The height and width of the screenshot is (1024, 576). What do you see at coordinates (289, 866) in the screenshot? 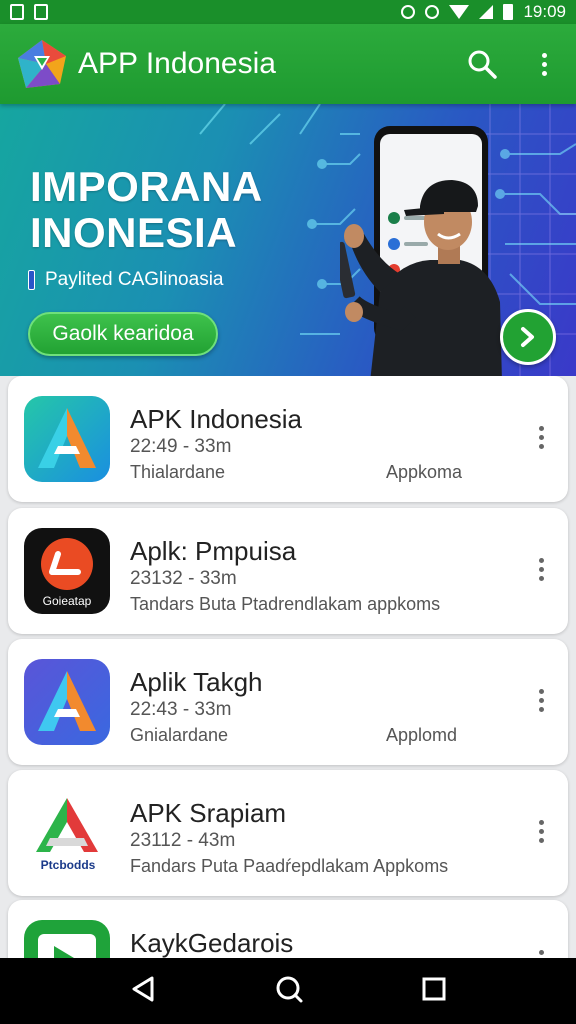
I see `app-desc: Fandars Puta Paadŕepdlakam Appkoms` at bounding box center [289, 866].